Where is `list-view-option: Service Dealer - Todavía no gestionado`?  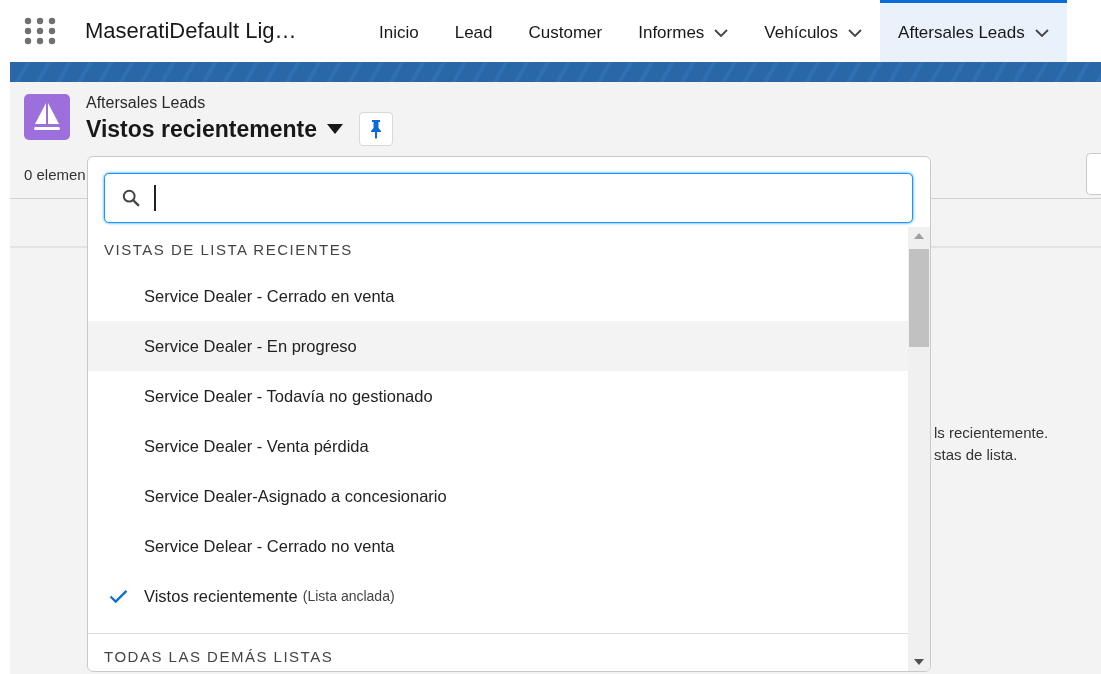 list-view-option: Service Dealer - Todavía no gestionado is located at coordinates (498, 396).